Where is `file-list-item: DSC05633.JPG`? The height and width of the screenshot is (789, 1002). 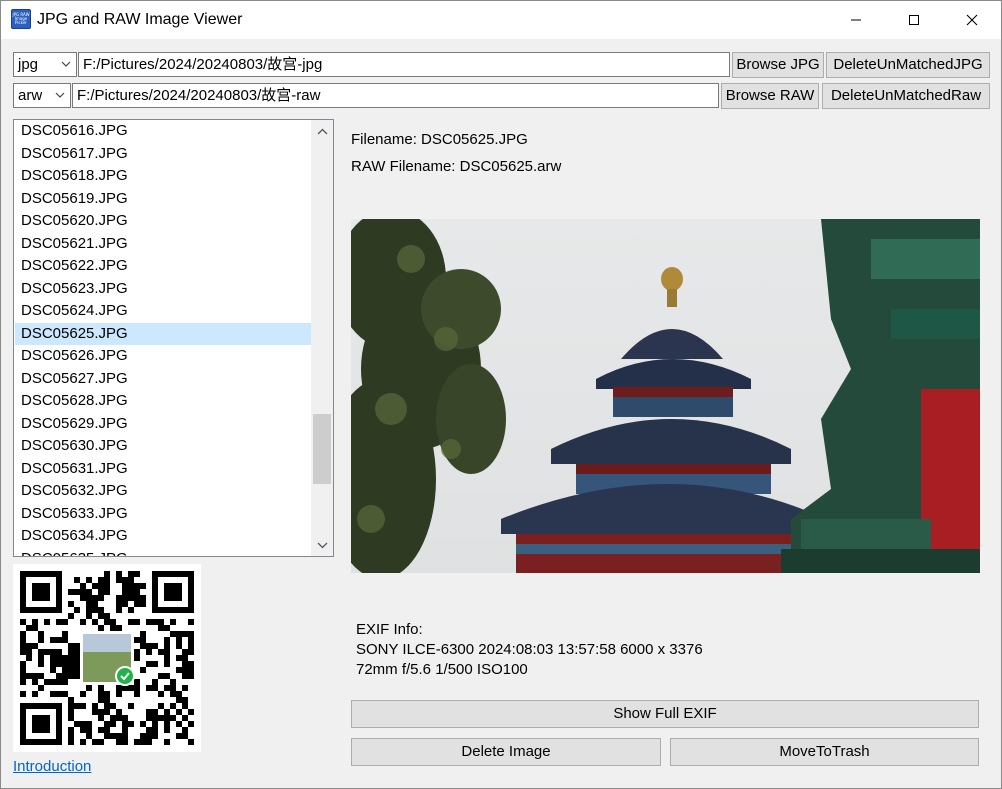 file-list-item: DSC05633.JPG is located at coordinates (163, 514).